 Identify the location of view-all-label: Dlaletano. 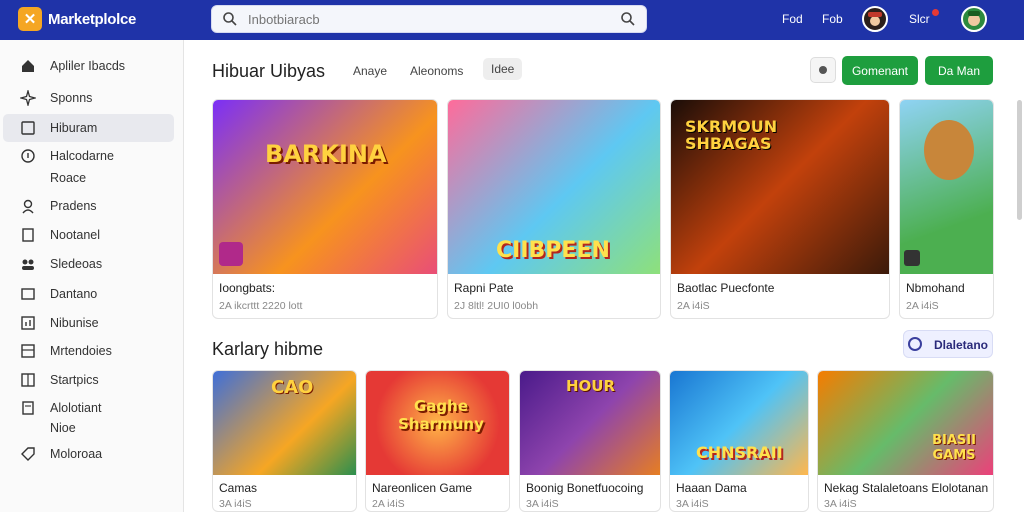
(961, 345).